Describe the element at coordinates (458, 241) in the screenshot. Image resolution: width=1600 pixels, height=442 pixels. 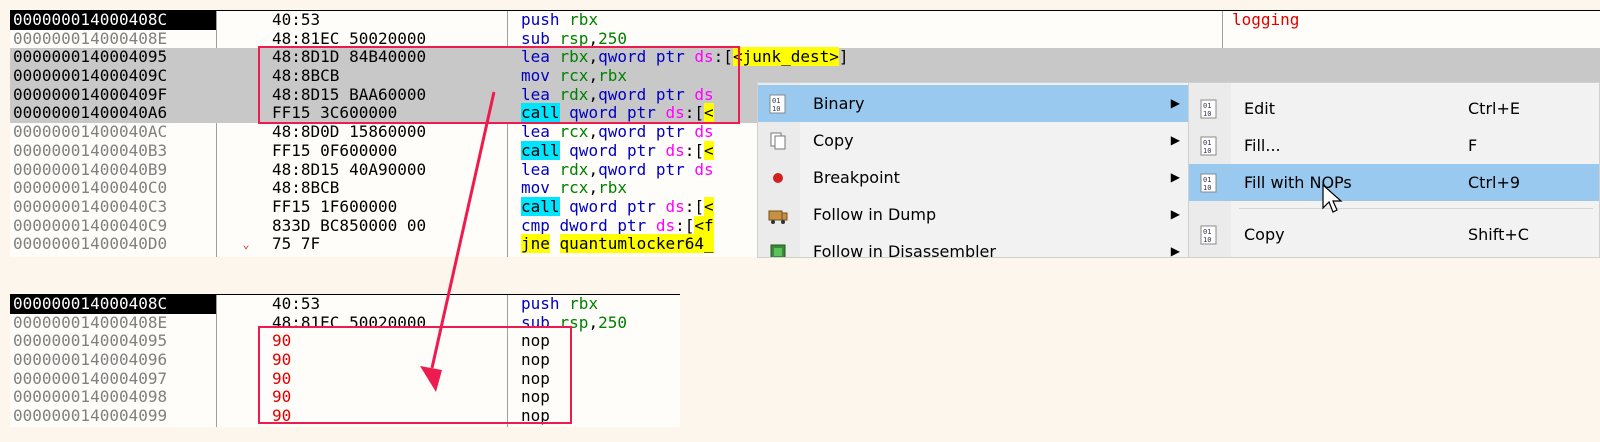
I see `annotation-arrow` at that location.